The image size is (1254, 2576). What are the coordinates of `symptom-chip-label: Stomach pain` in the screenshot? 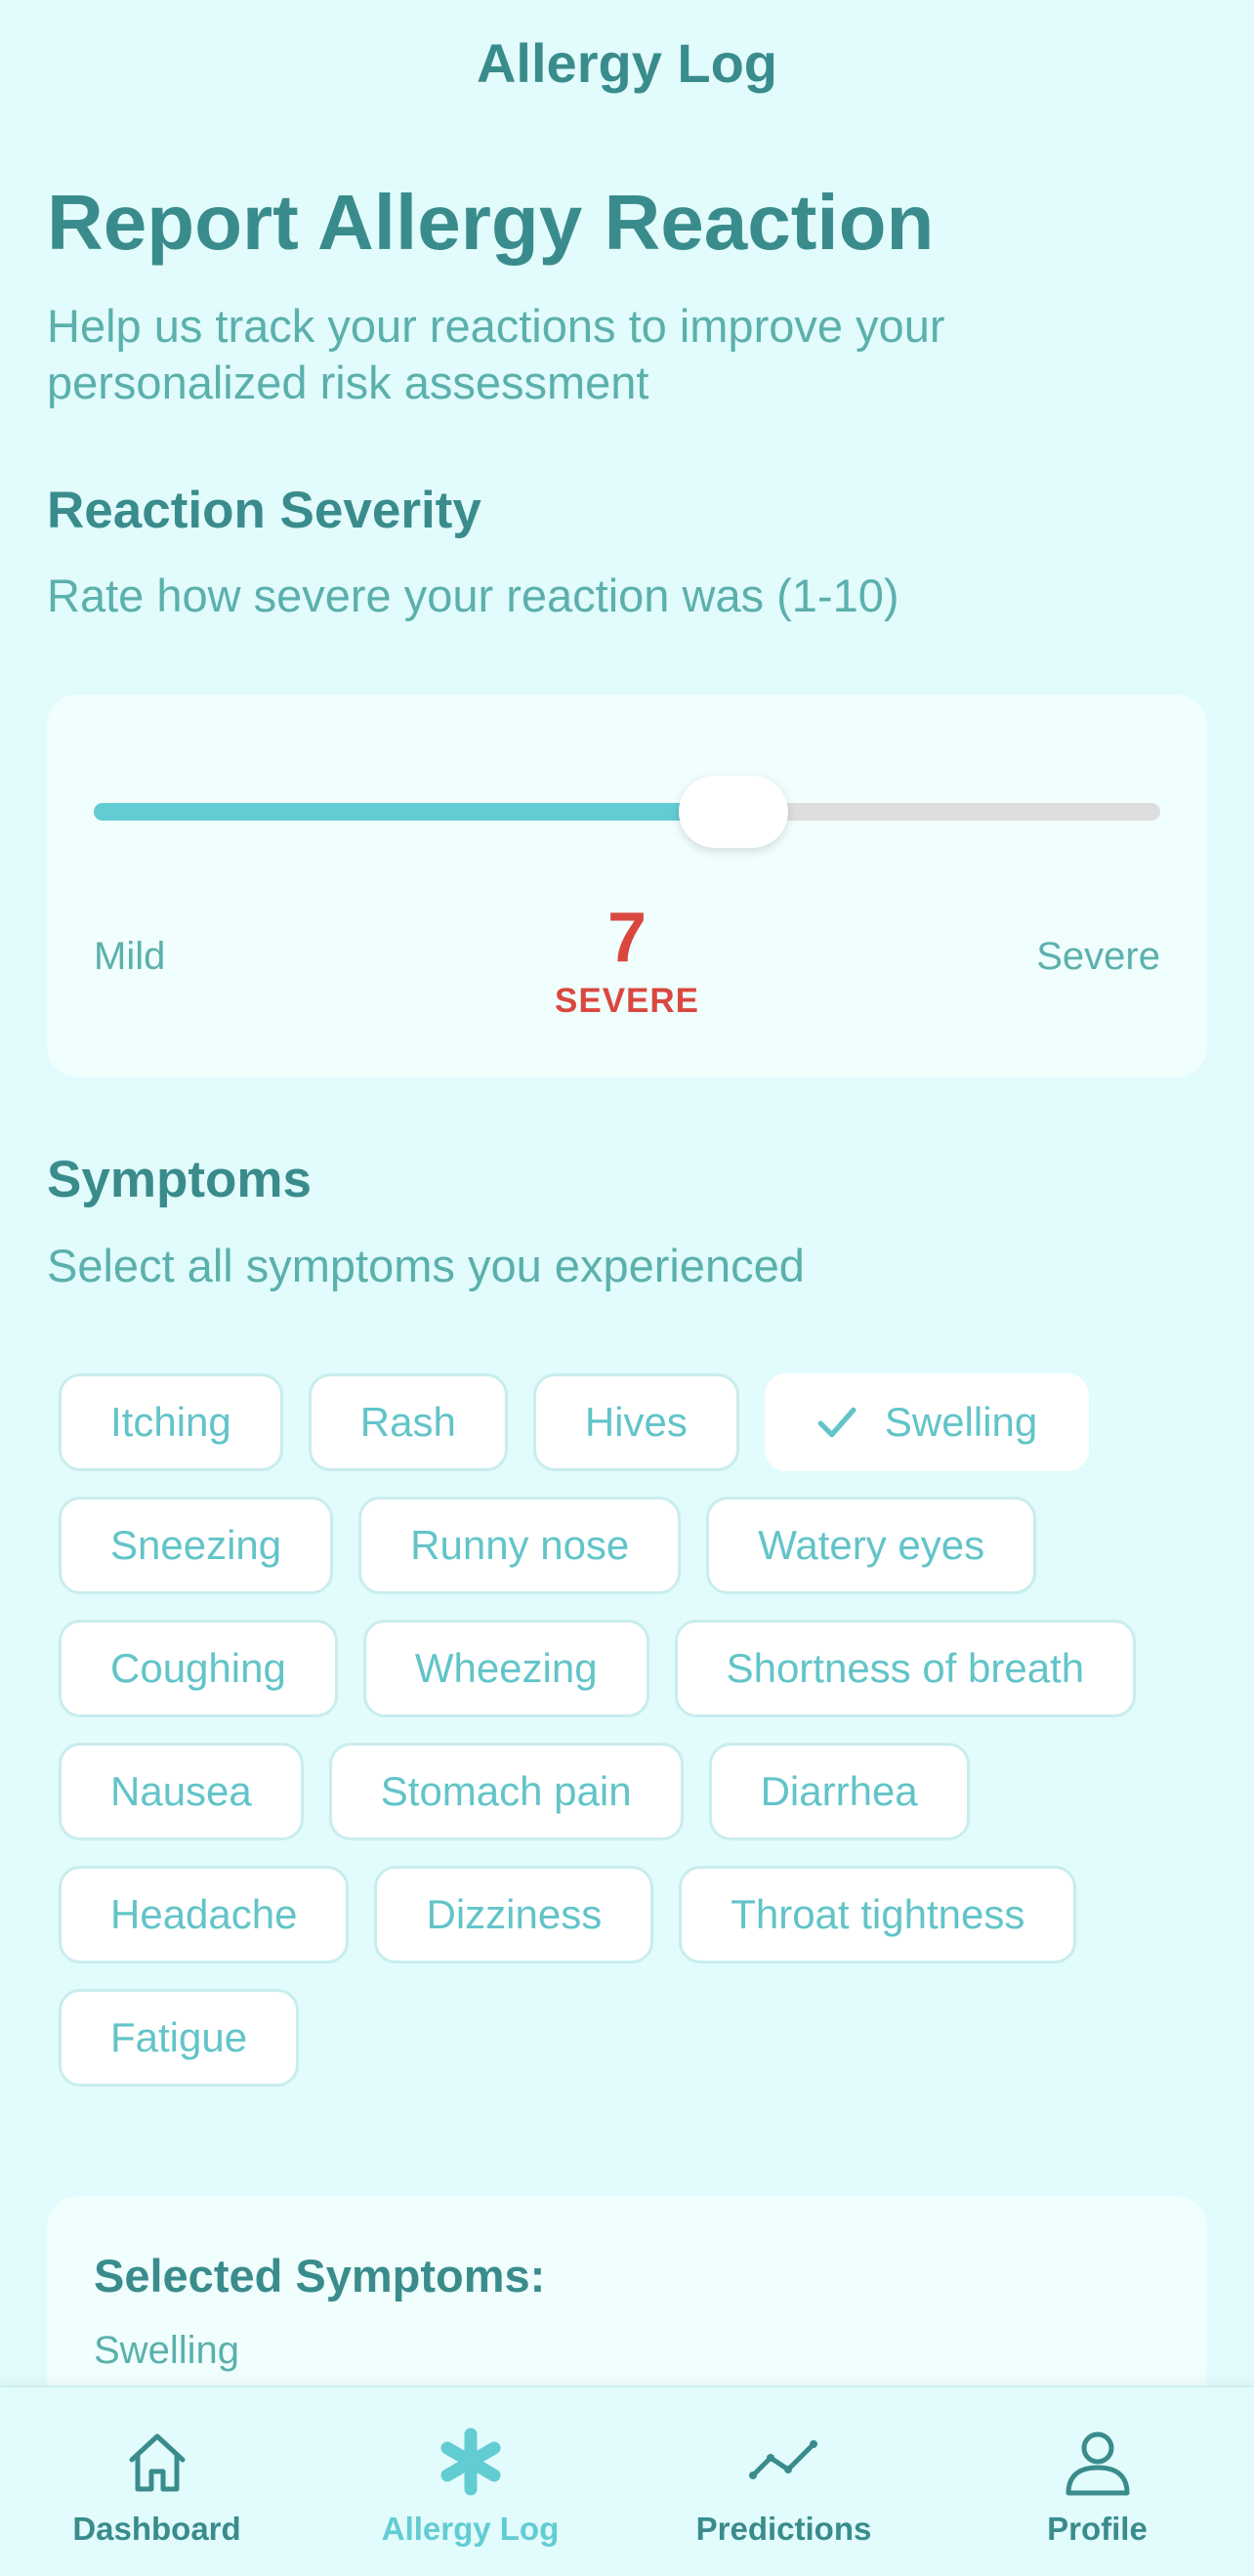 It's located at (506, 1791).